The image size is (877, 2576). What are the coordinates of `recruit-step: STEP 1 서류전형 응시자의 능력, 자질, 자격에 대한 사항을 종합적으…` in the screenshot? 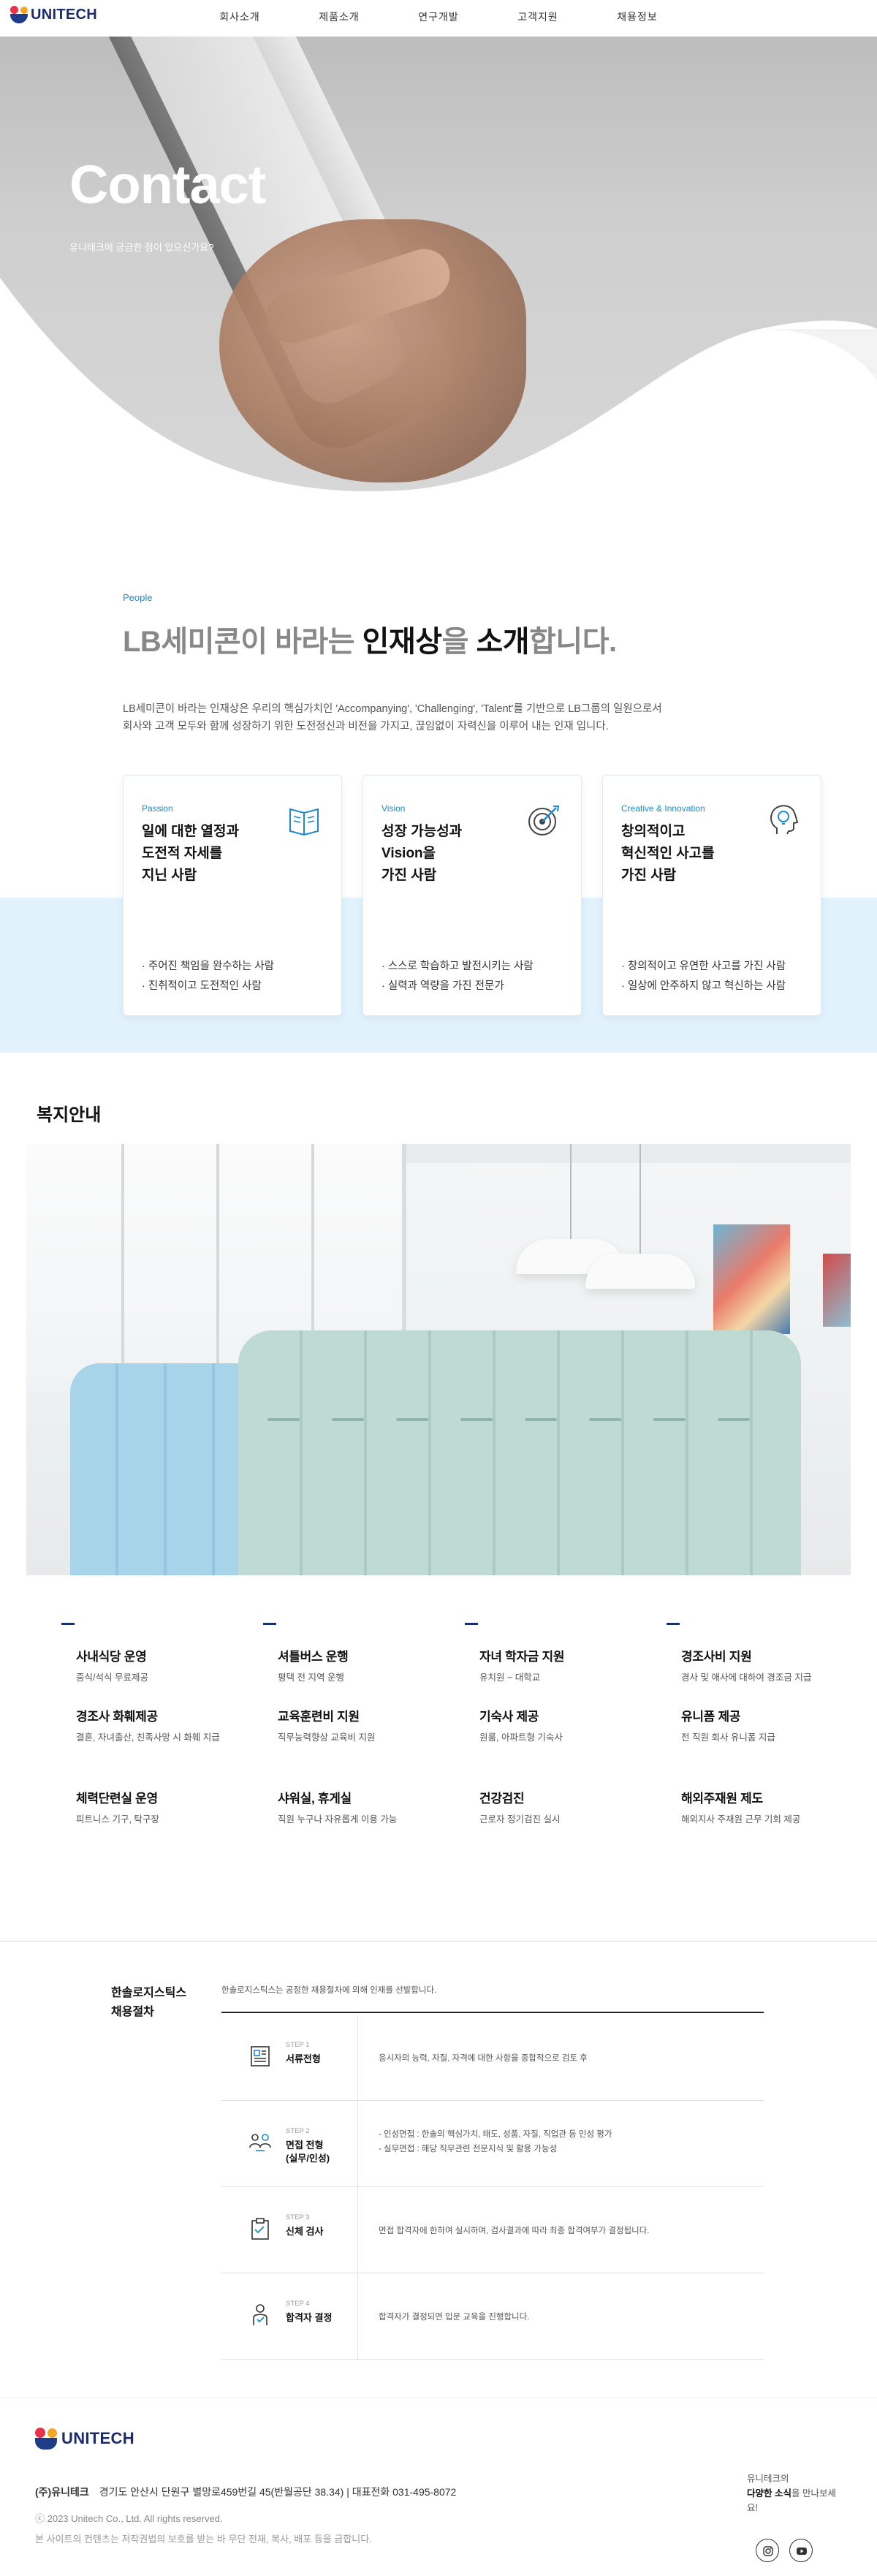 It's located at (492, 2058).